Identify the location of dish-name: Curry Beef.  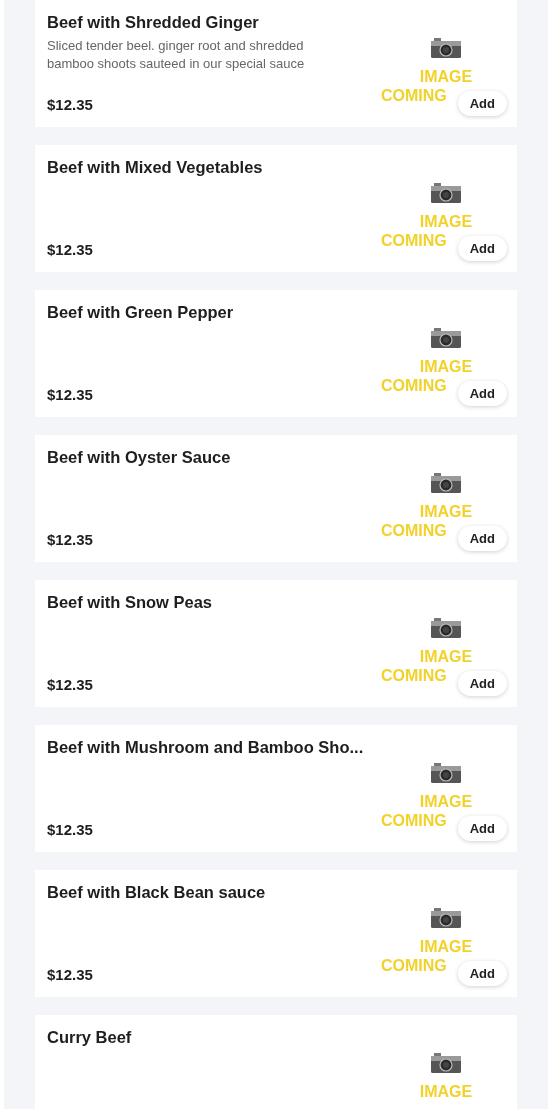
(90, 1037).